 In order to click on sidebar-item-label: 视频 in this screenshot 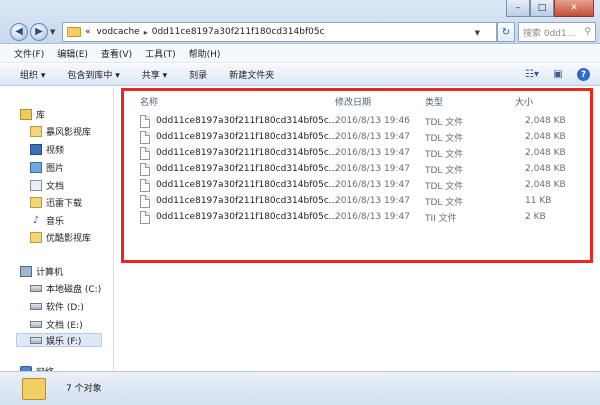, I will do `click(55, 150)`.